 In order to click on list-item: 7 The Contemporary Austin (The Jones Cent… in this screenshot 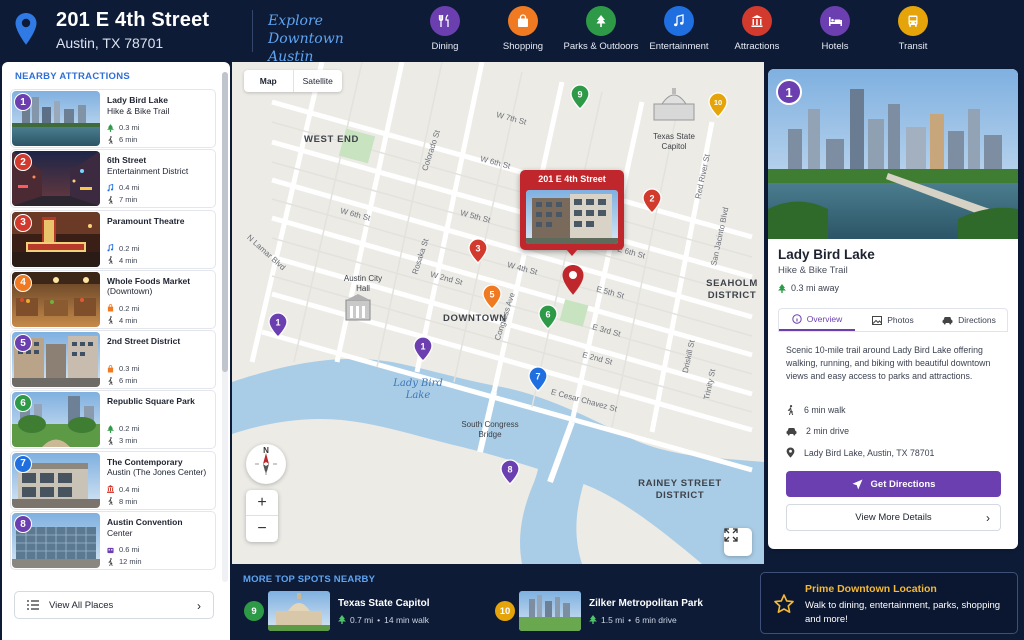, I will do `click(113, 480)`.